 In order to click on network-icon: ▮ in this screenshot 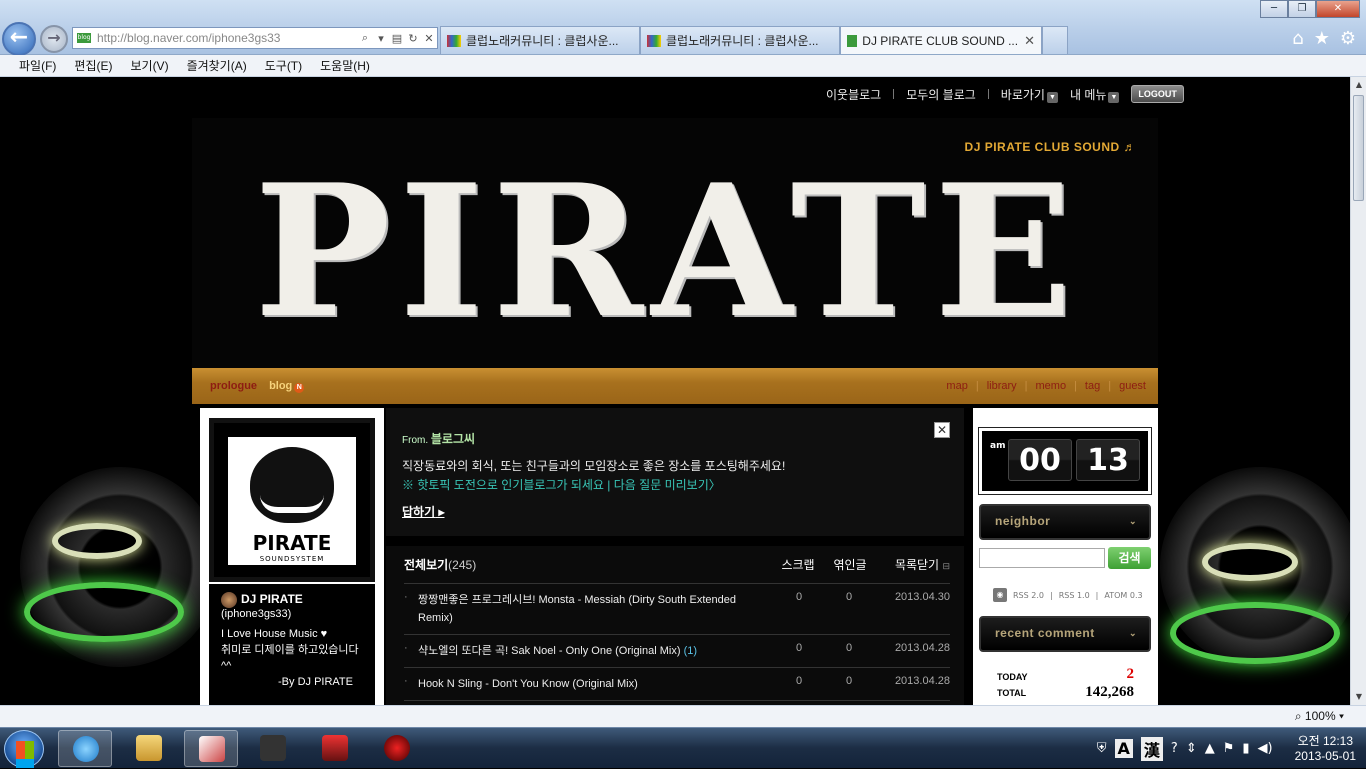, I will do `click(1245, 748)`.